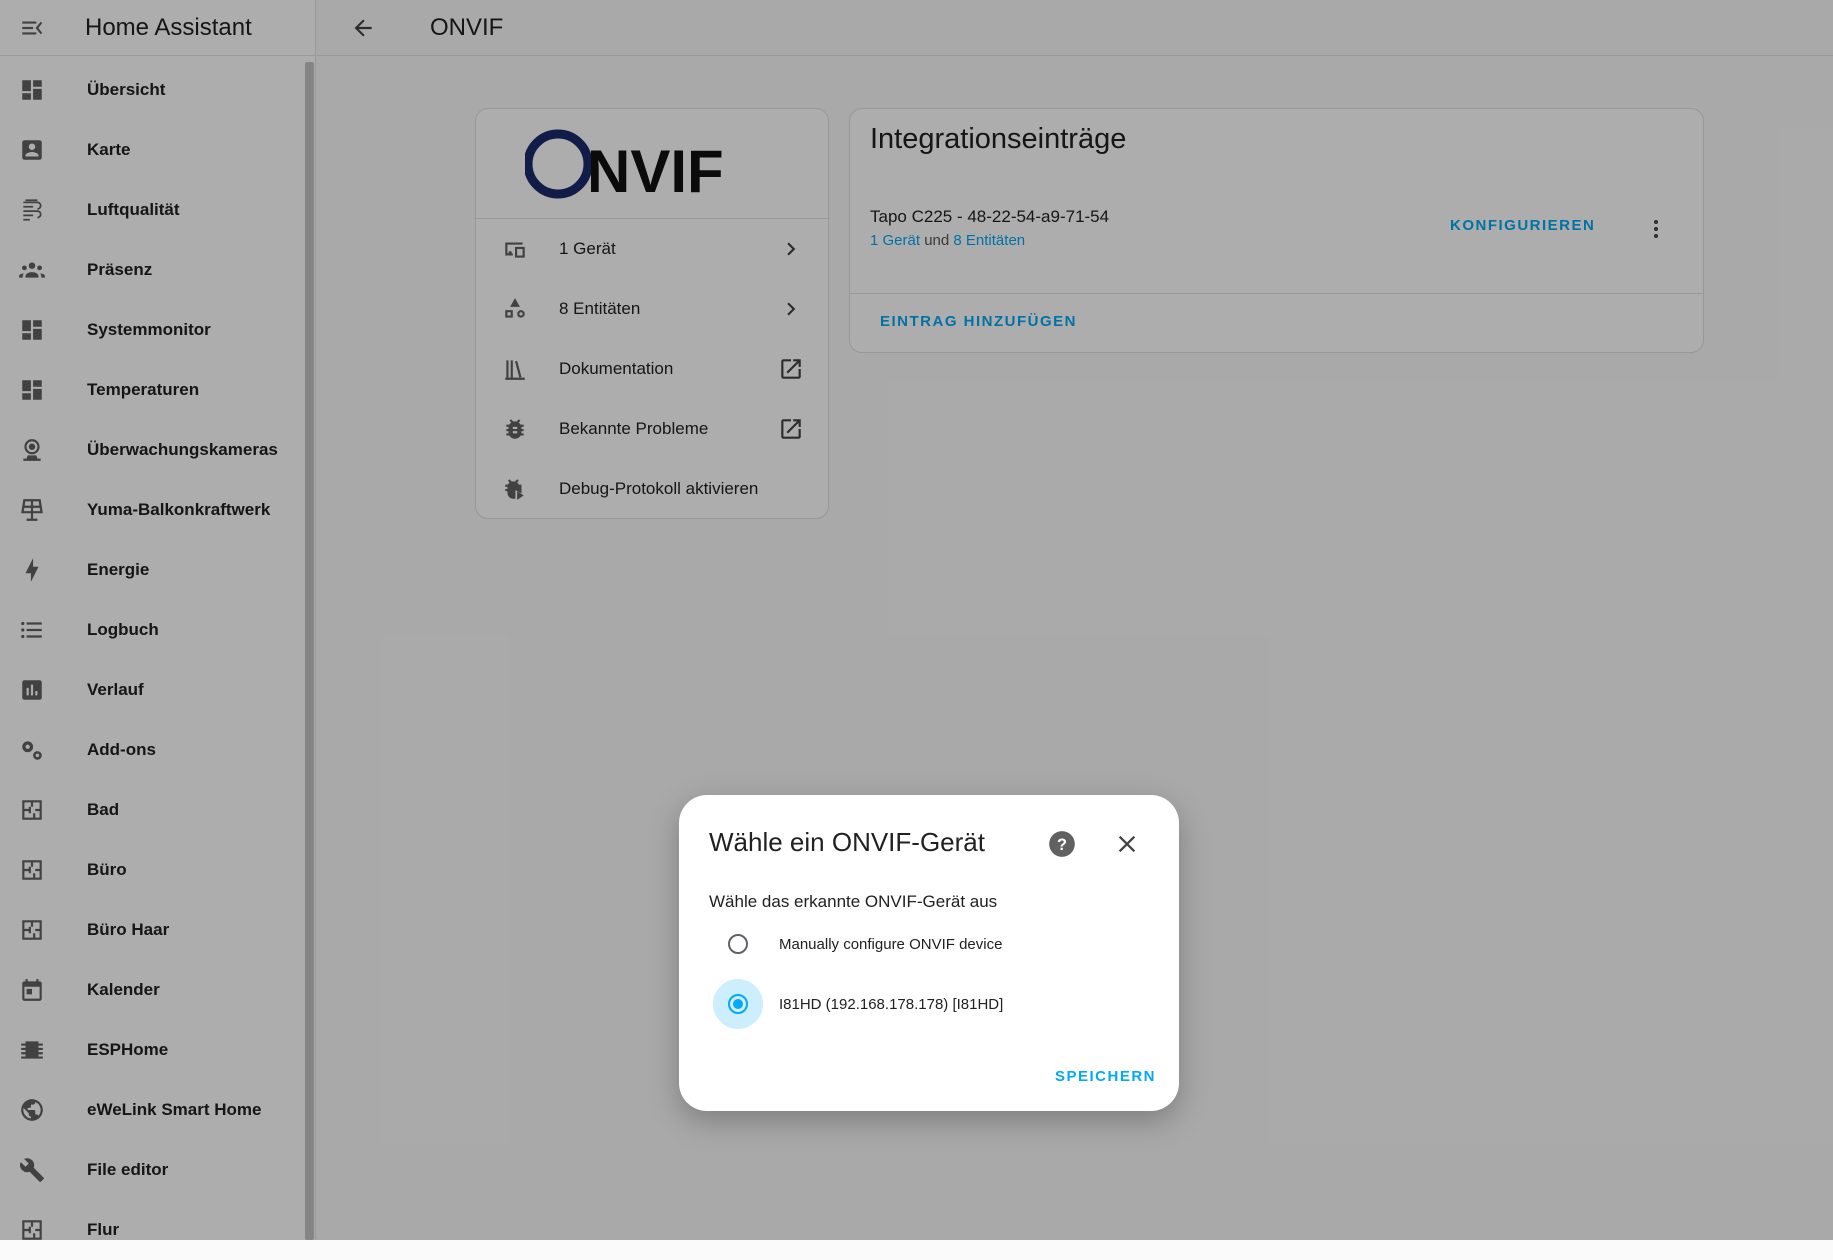 This screenshot has height=1260, width=1833. I want to click on help-circle-icon: ?, so click(1062, 844).